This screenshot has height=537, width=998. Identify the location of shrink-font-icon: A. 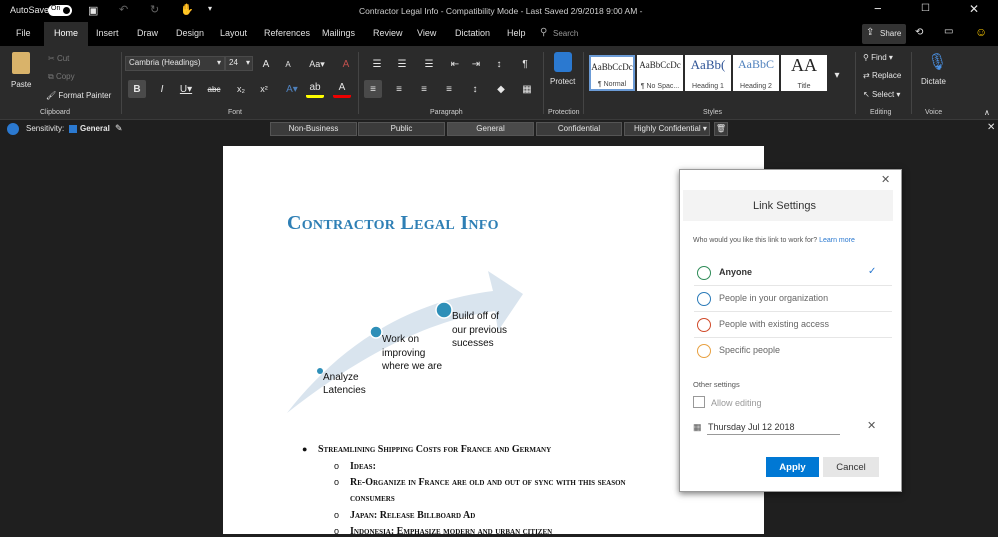
(288, 64).